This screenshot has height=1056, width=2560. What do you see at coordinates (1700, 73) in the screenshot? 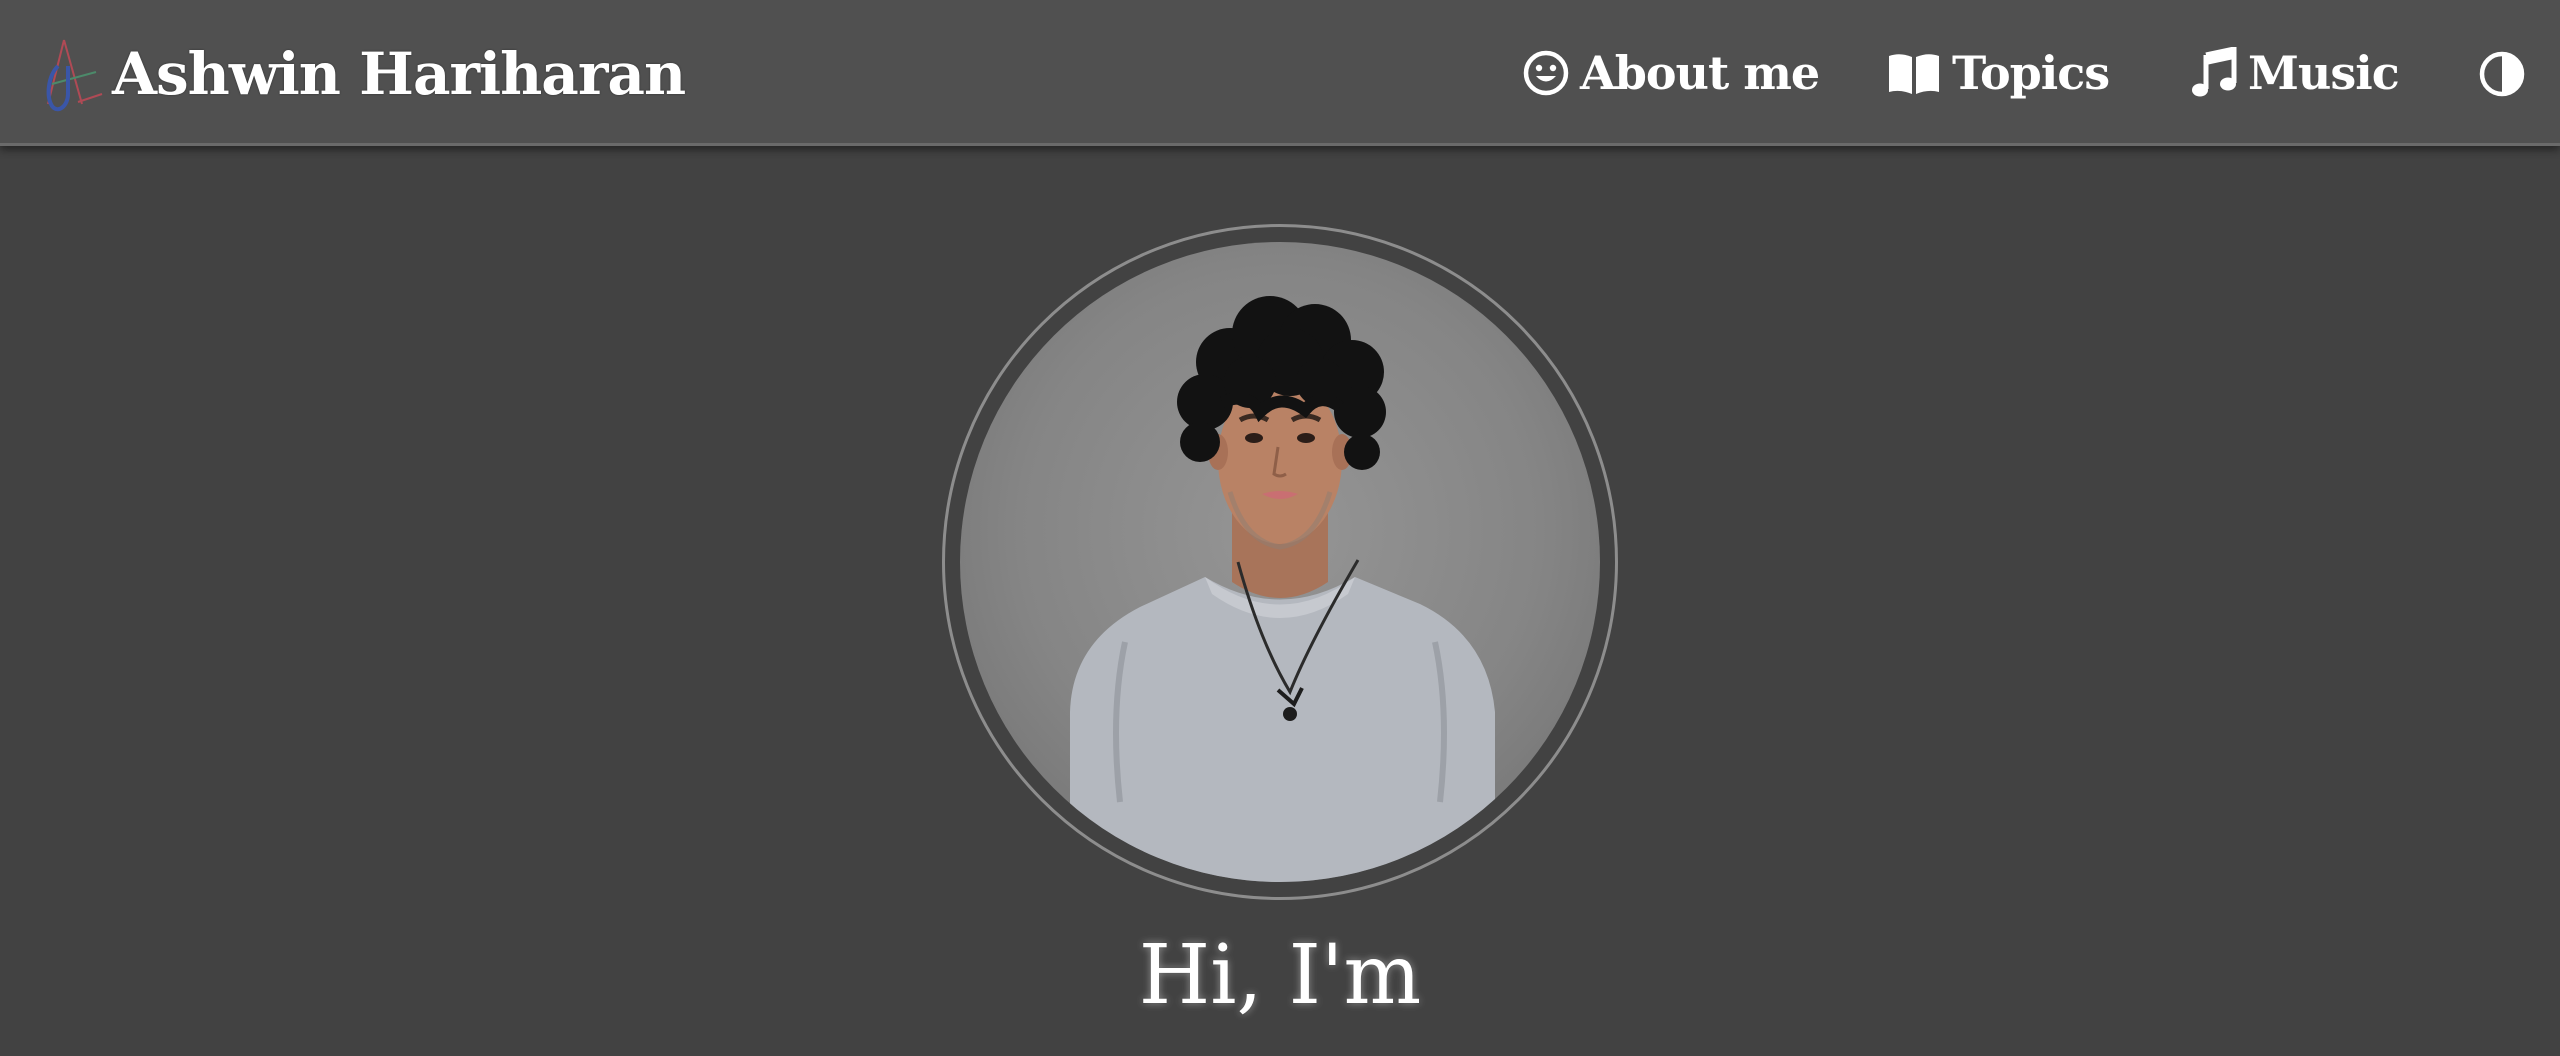
I see `nav-about-me-label: About me` at bounding box center [1700, 73].